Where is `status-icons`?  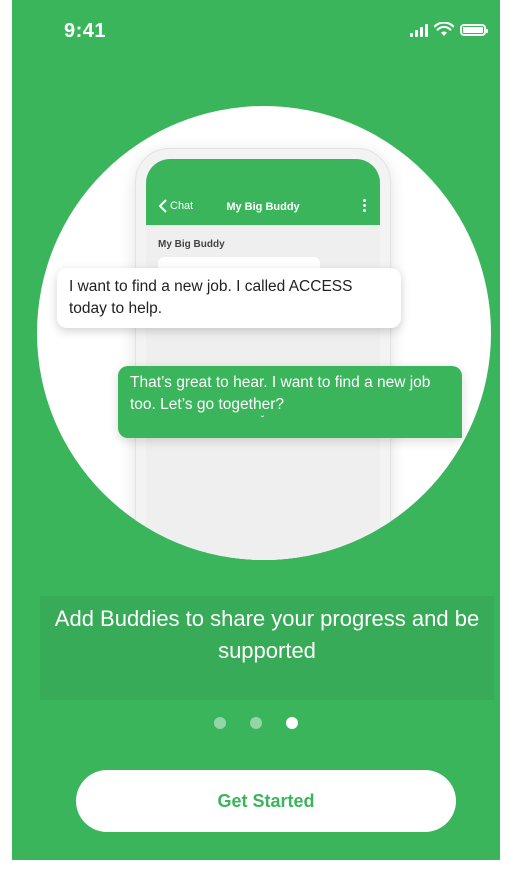 status-icons is located at coordinates (449, 29).